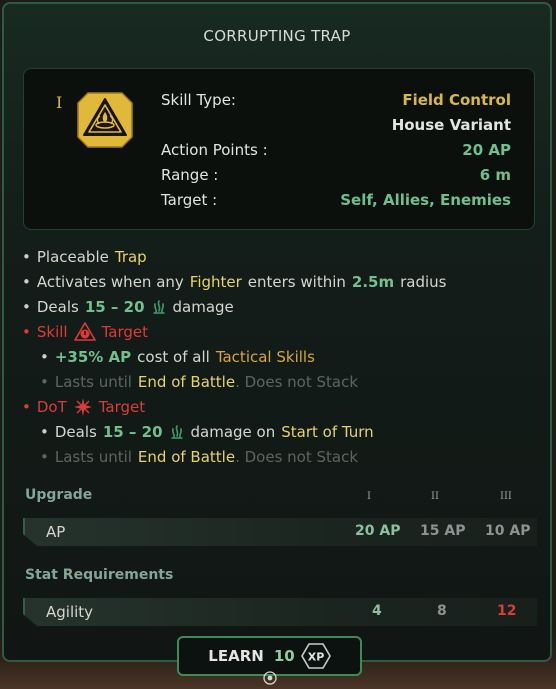  Describe the element at coordinates (122, 407) in the screenshot. I see `dot-target: Target` at that location.